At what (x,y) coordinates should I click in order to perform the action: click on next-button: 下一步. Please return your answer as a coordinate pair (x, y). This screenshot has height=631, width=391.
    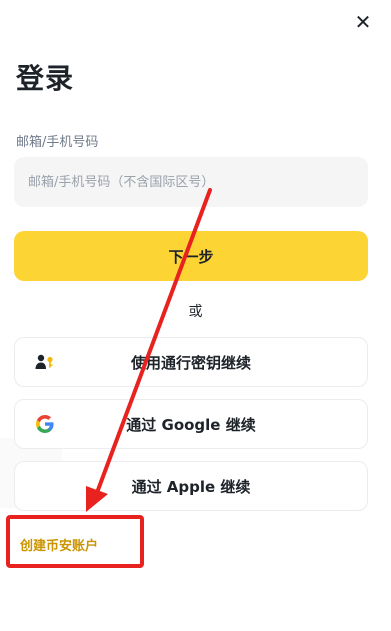
    Looking at the image, I should click on (191, 256).